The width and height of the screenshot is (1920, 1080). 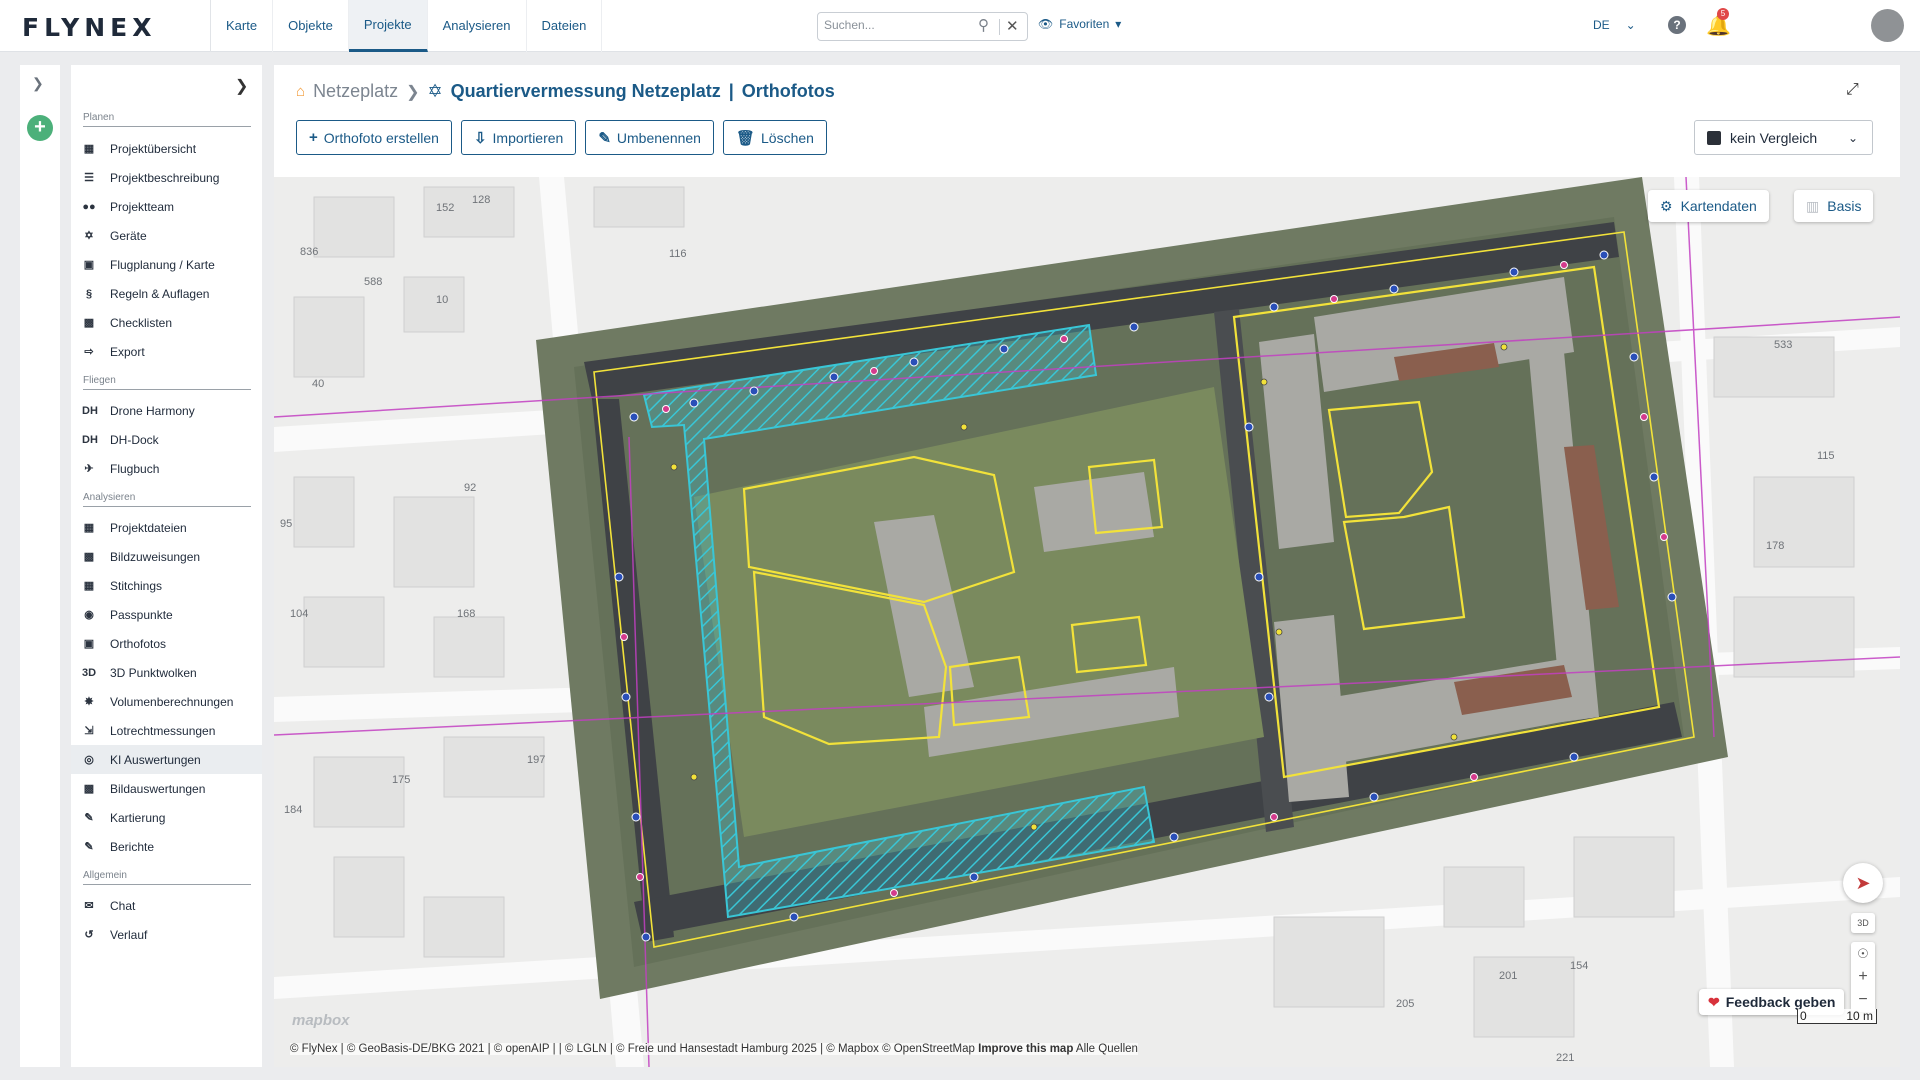 What do you see at coordinates (1803, 1016) in the screenshot?
I see `scale-start: 0` at bounding box center [1803, 1016].